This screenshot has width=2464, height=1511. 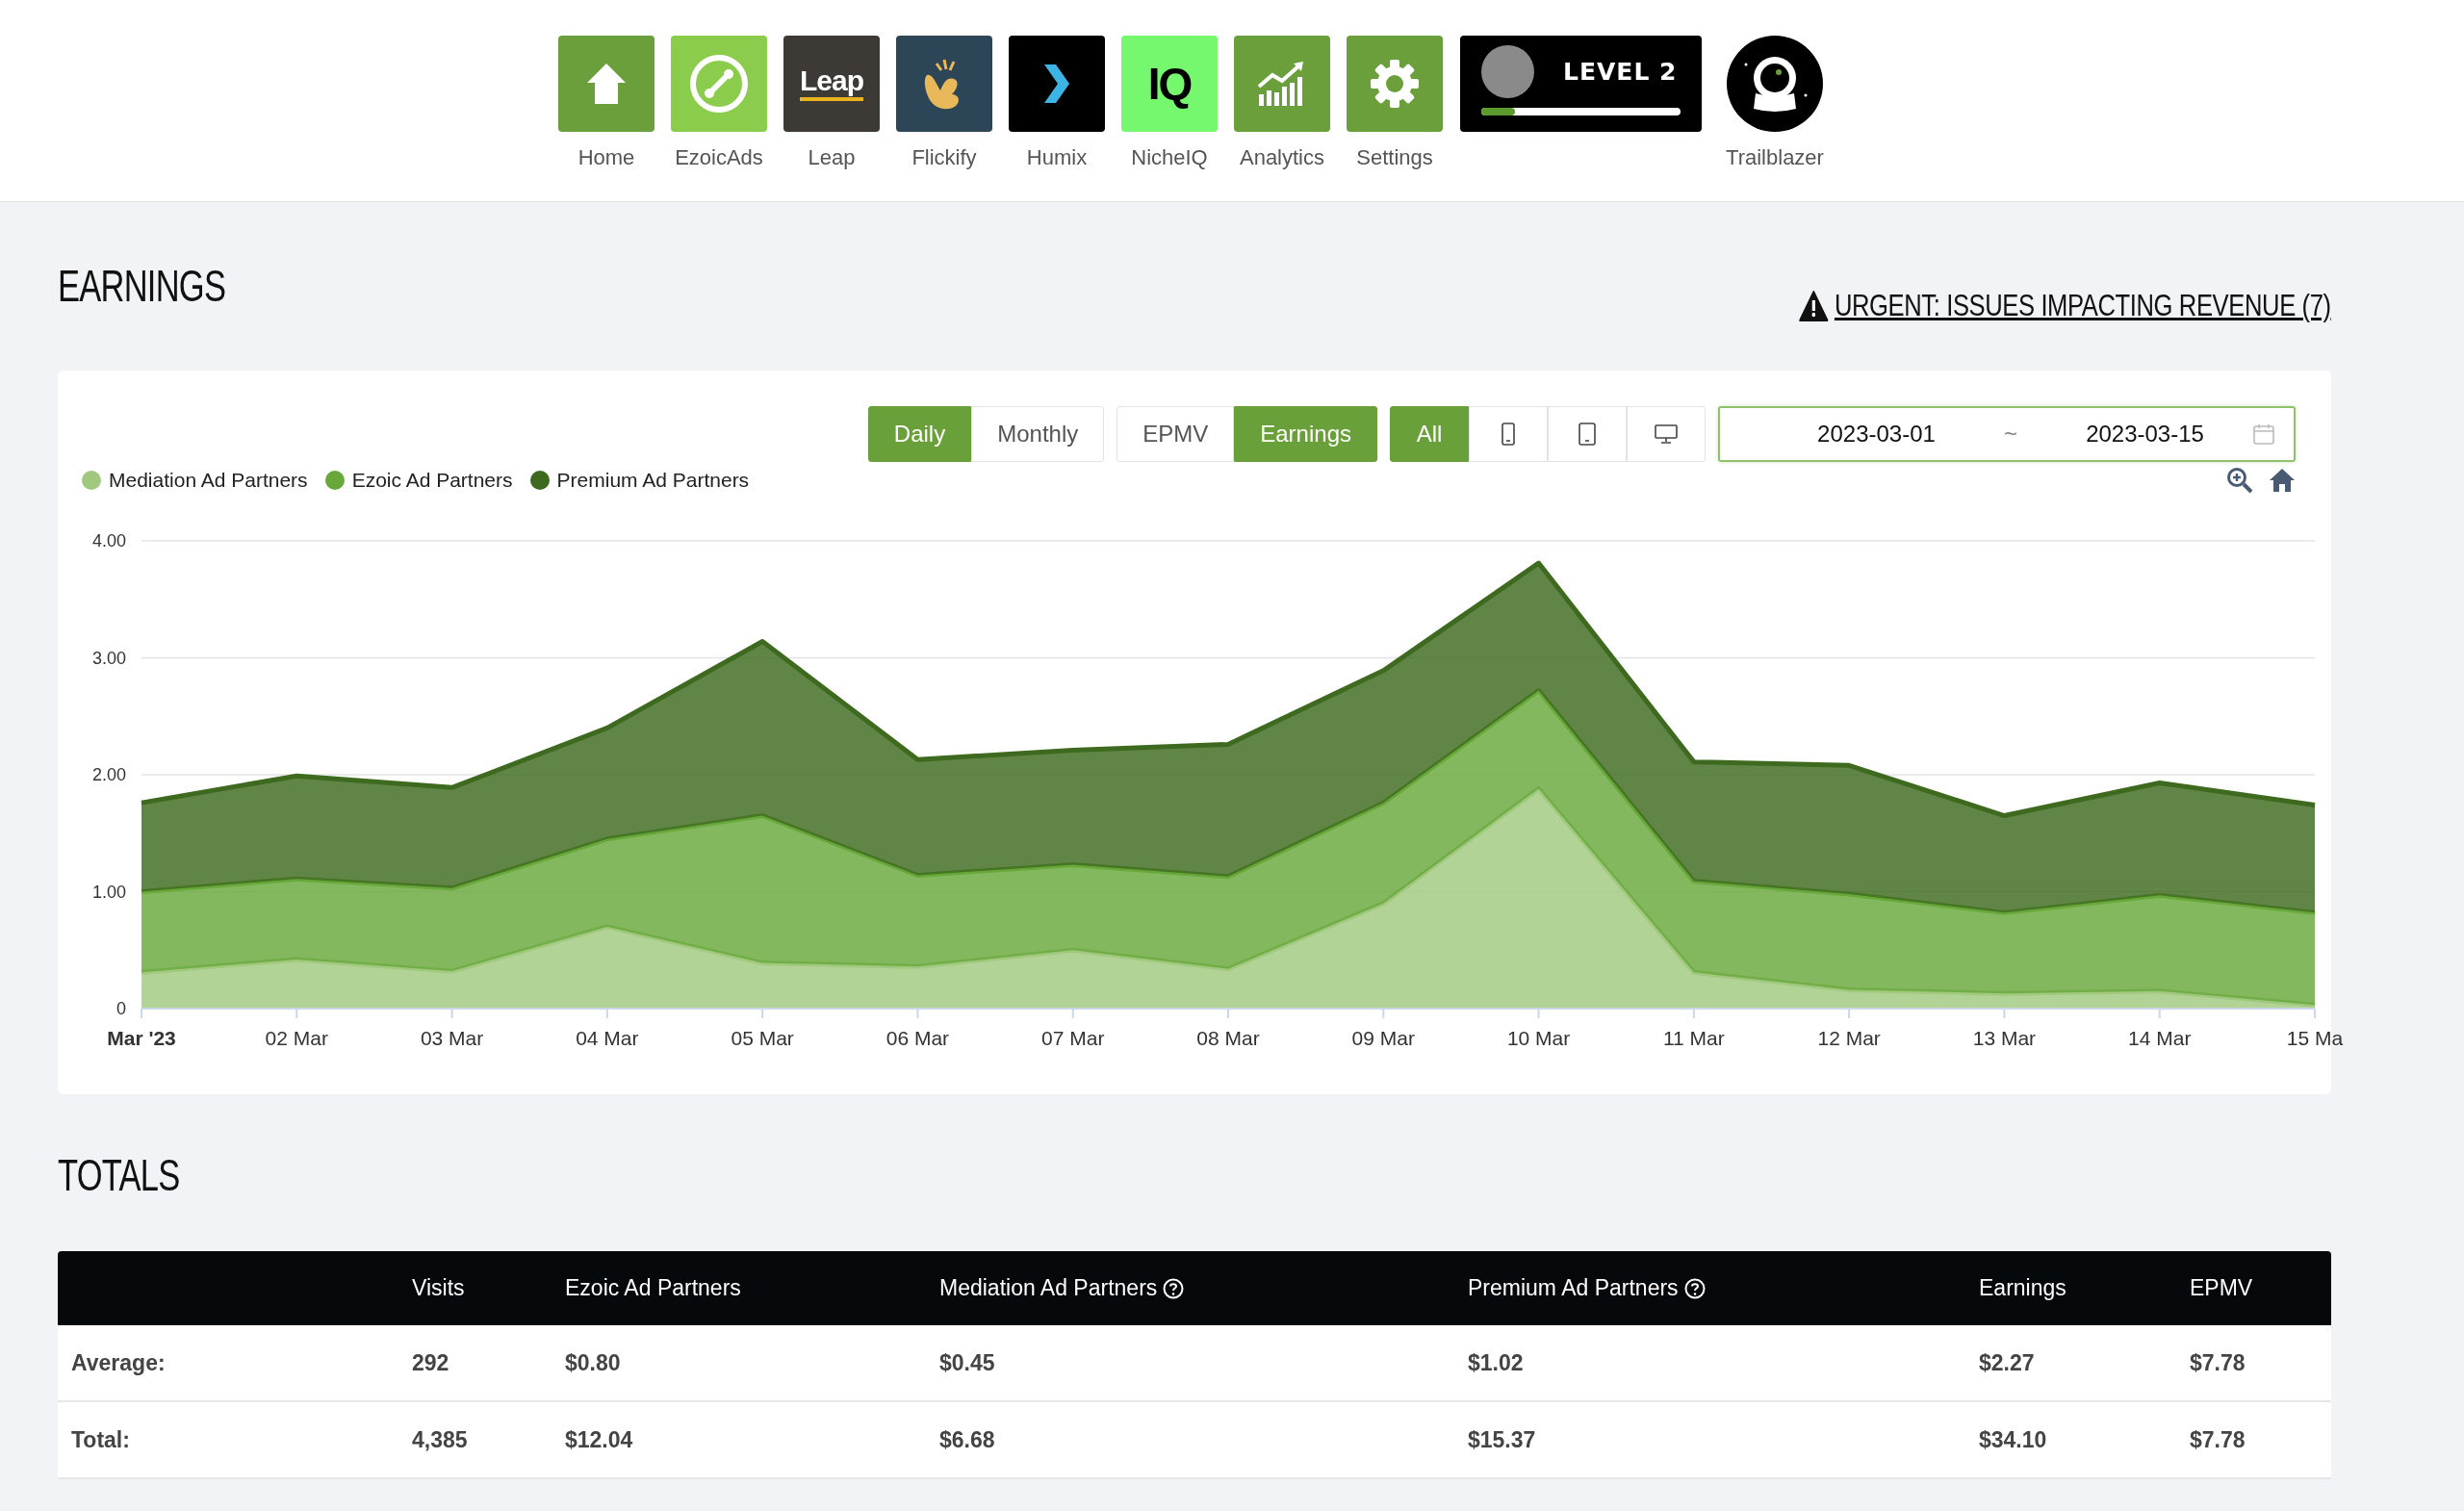 What do you see at coordinates (1048, 1288) in the screenshot?
I see `column-header: Mediation Ad Partners` at bounding box center [1048, 1288].